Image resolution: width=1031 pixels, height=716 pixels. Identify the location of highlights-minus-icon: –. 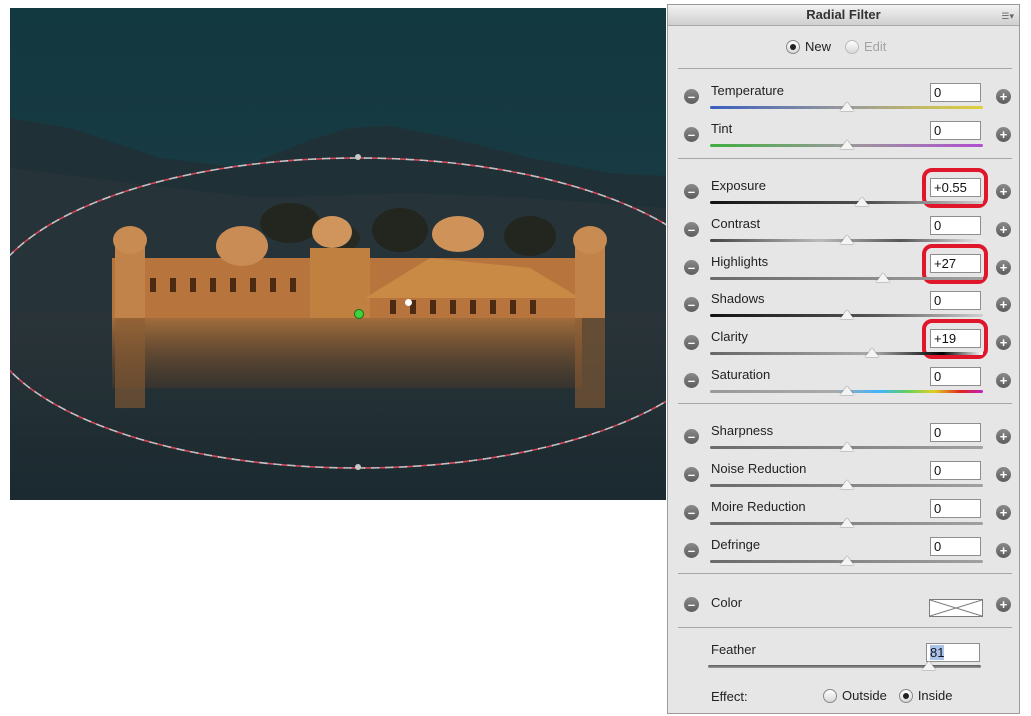
(691, 267).